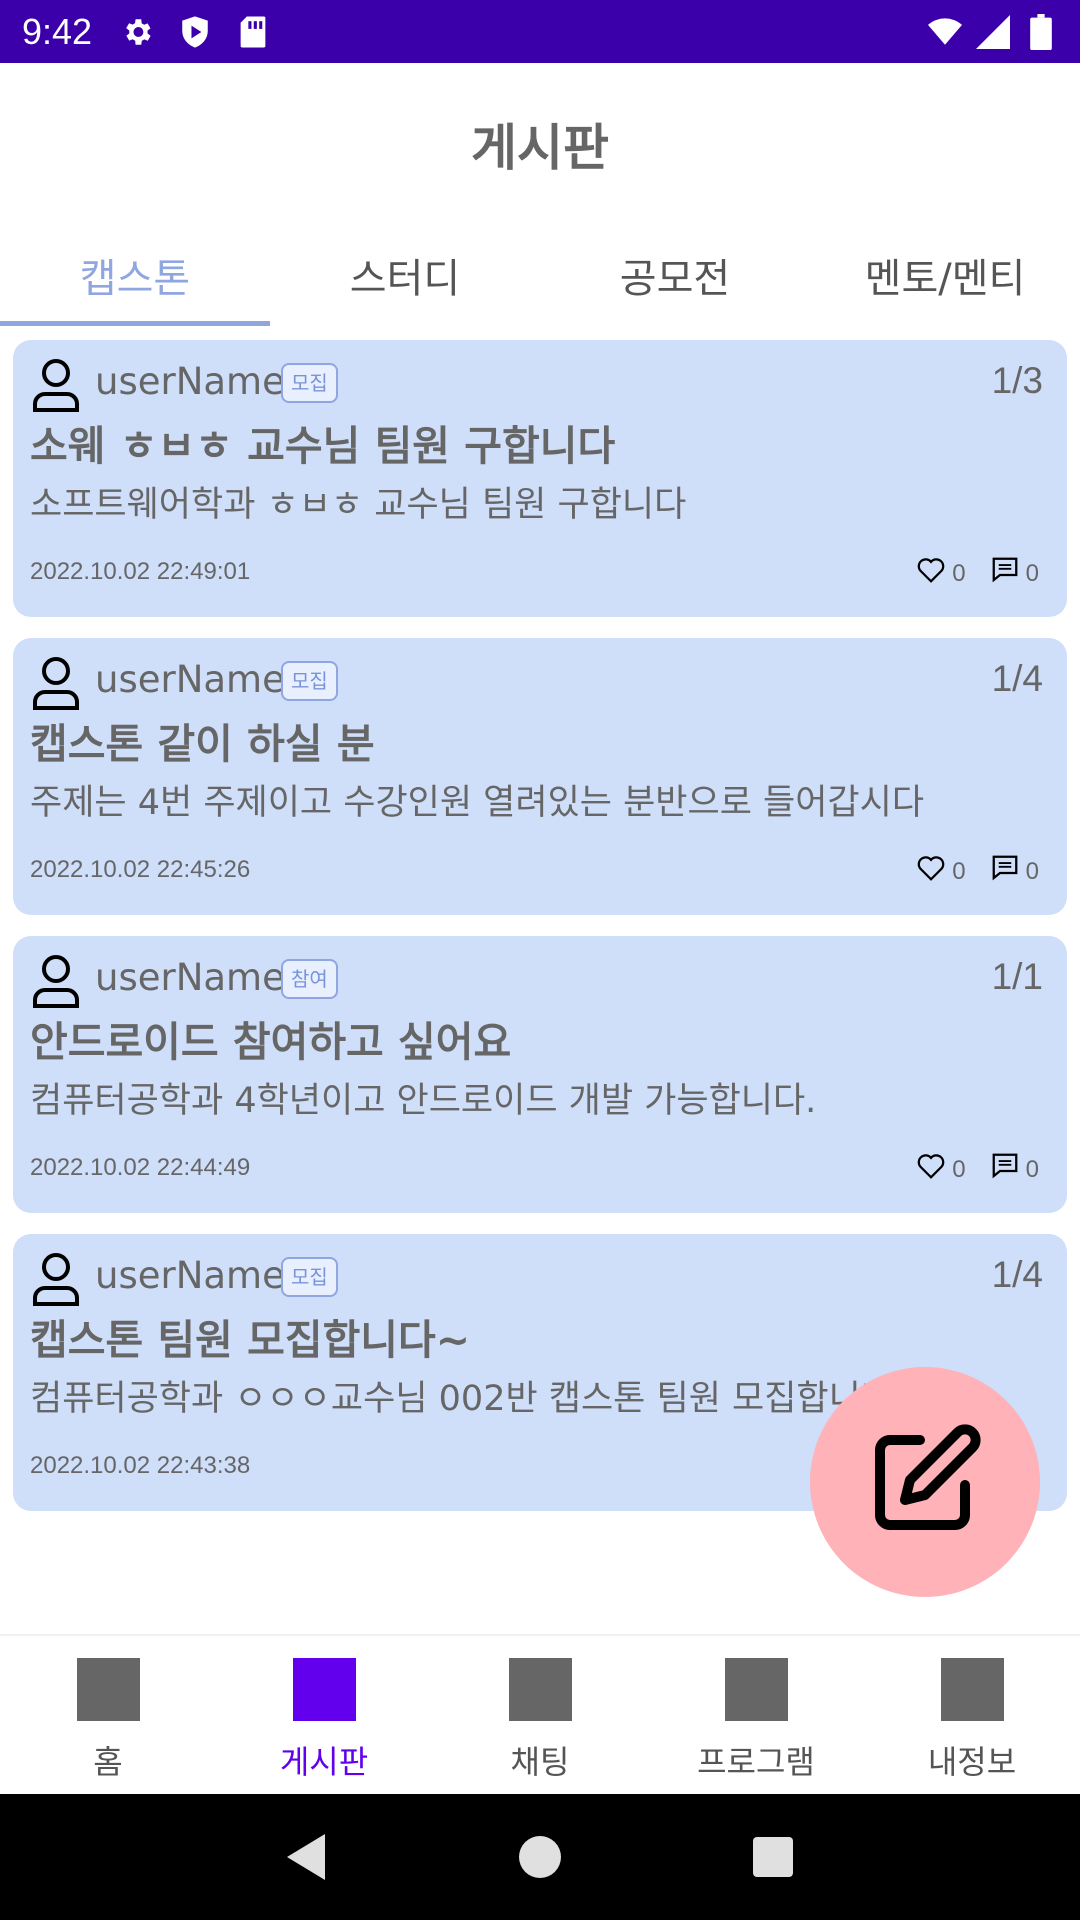  Describe the element at coordinates (945, 32) in the screenshot. I see `wifi-icon` at that location.